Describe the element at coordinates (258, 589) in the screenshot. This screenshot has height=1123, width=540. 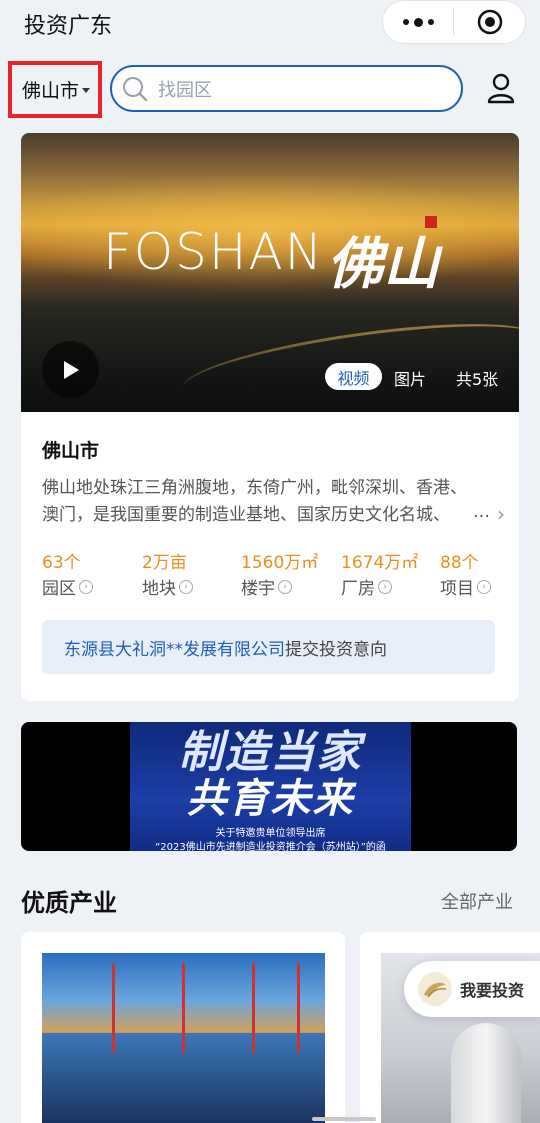
I see `stat-label: 楼宇` at that location.